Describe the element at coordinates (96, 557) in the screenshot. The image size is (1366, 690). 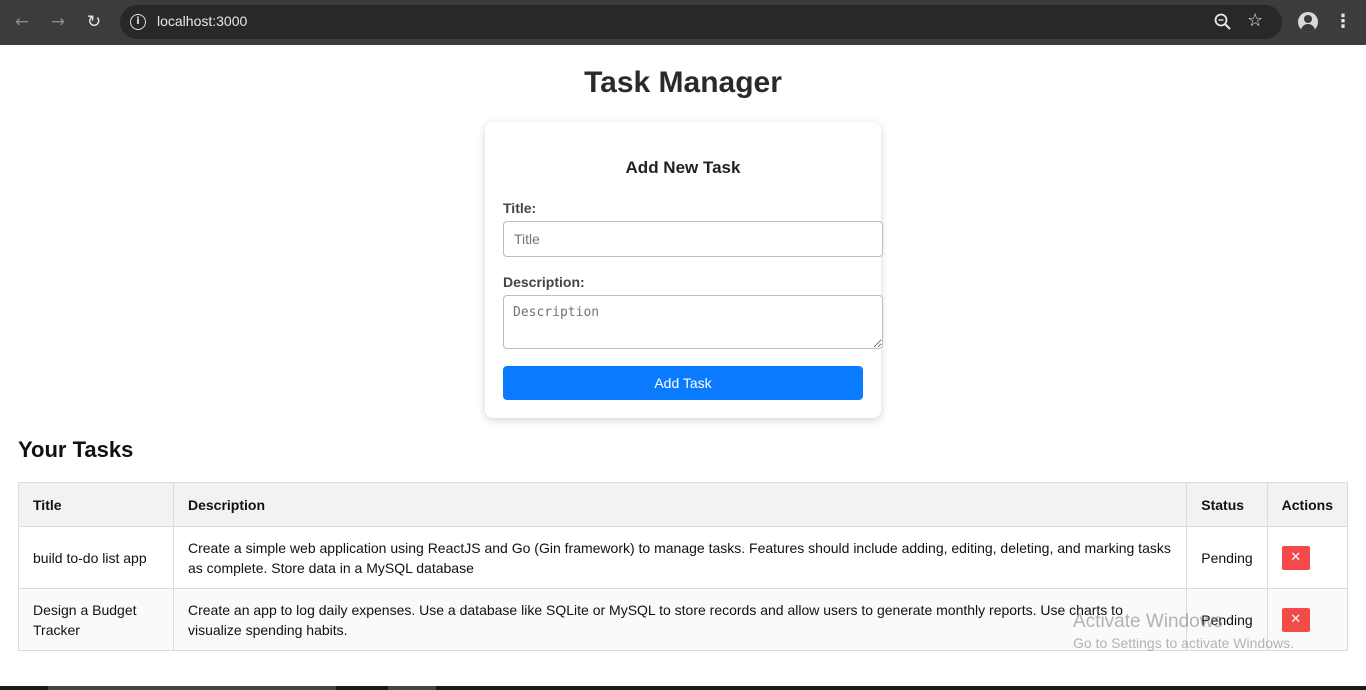
I see `task-title: build to-do list app` at that location.